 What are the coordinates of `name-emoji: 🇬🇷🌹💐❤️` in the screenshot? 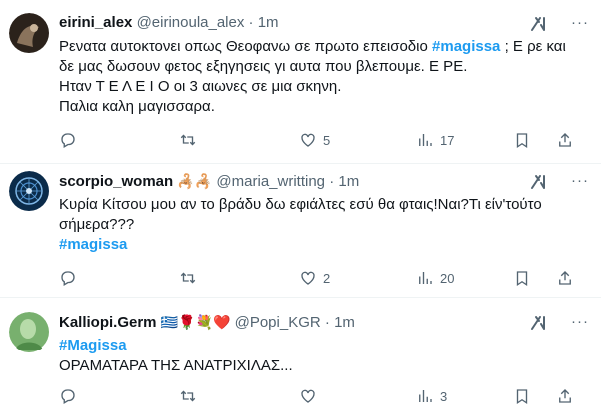 It's located at (195, 322).